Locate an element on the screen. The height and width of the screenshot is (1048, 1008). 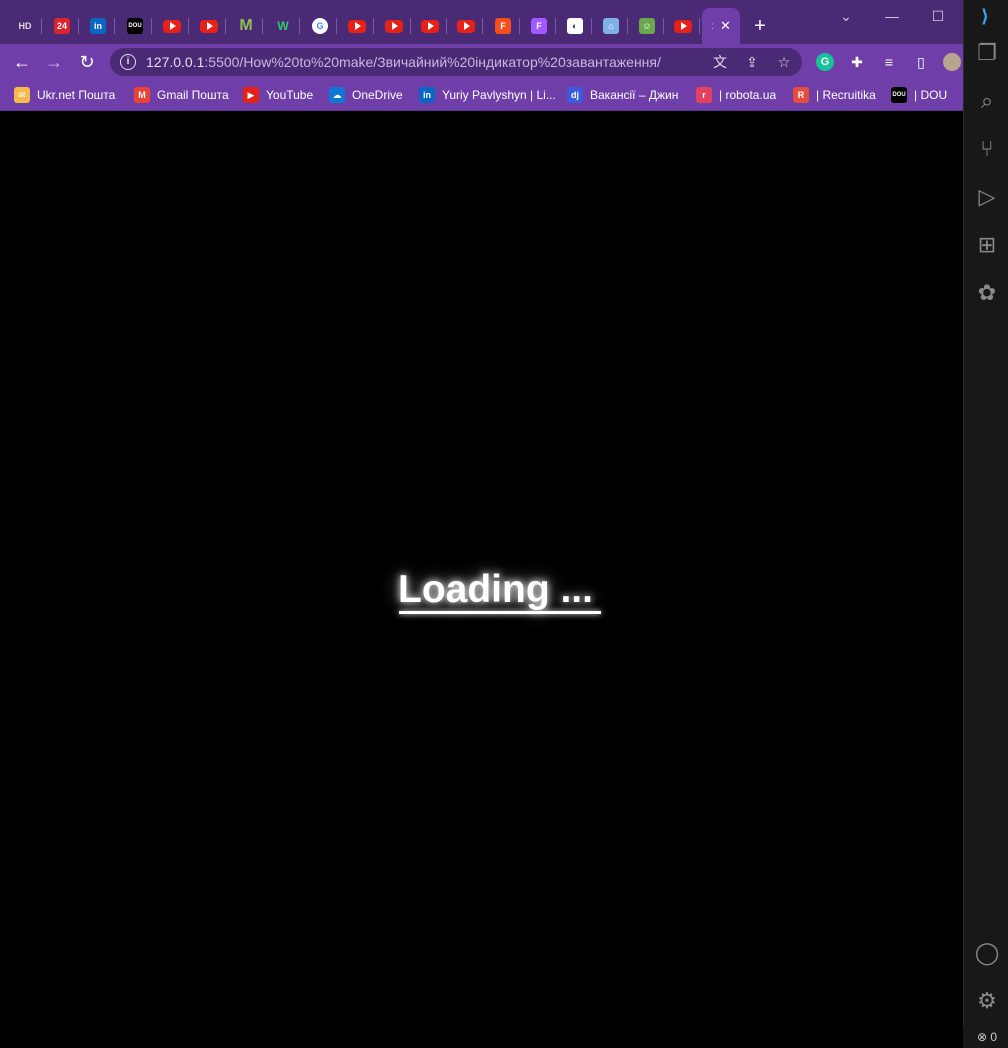
active-tab: : ✕ is located at coordinates (721, 26).